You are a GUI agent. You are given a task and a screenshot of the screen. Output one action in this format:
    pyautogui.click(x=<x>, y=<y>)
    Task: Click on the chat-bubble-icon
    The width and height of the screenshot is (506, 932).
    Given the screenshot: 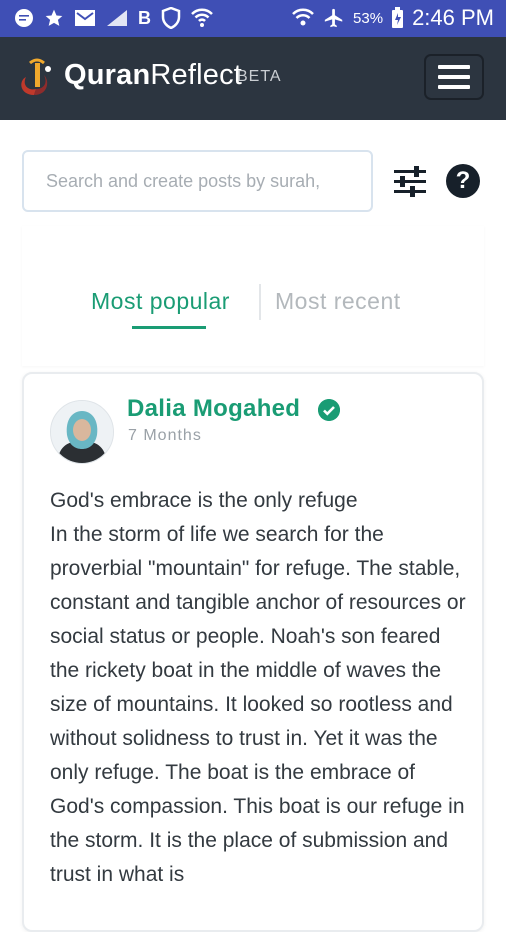 What is the action you would take?
    pyautogui.click(x=24, y=18)
    